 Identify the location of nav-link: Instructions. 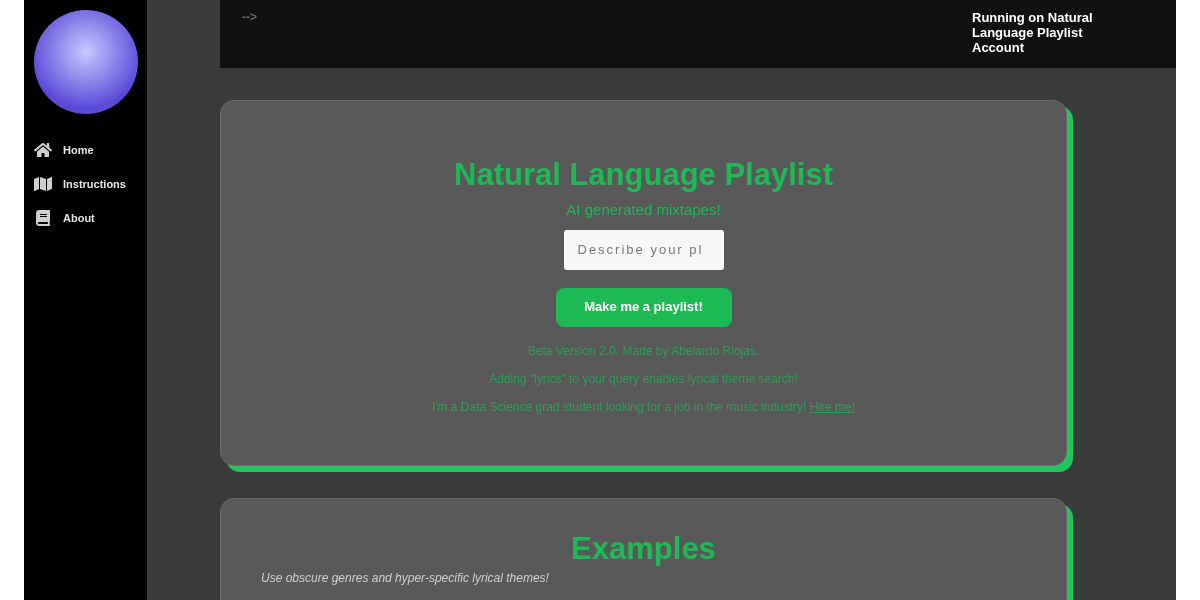
(90, 184).